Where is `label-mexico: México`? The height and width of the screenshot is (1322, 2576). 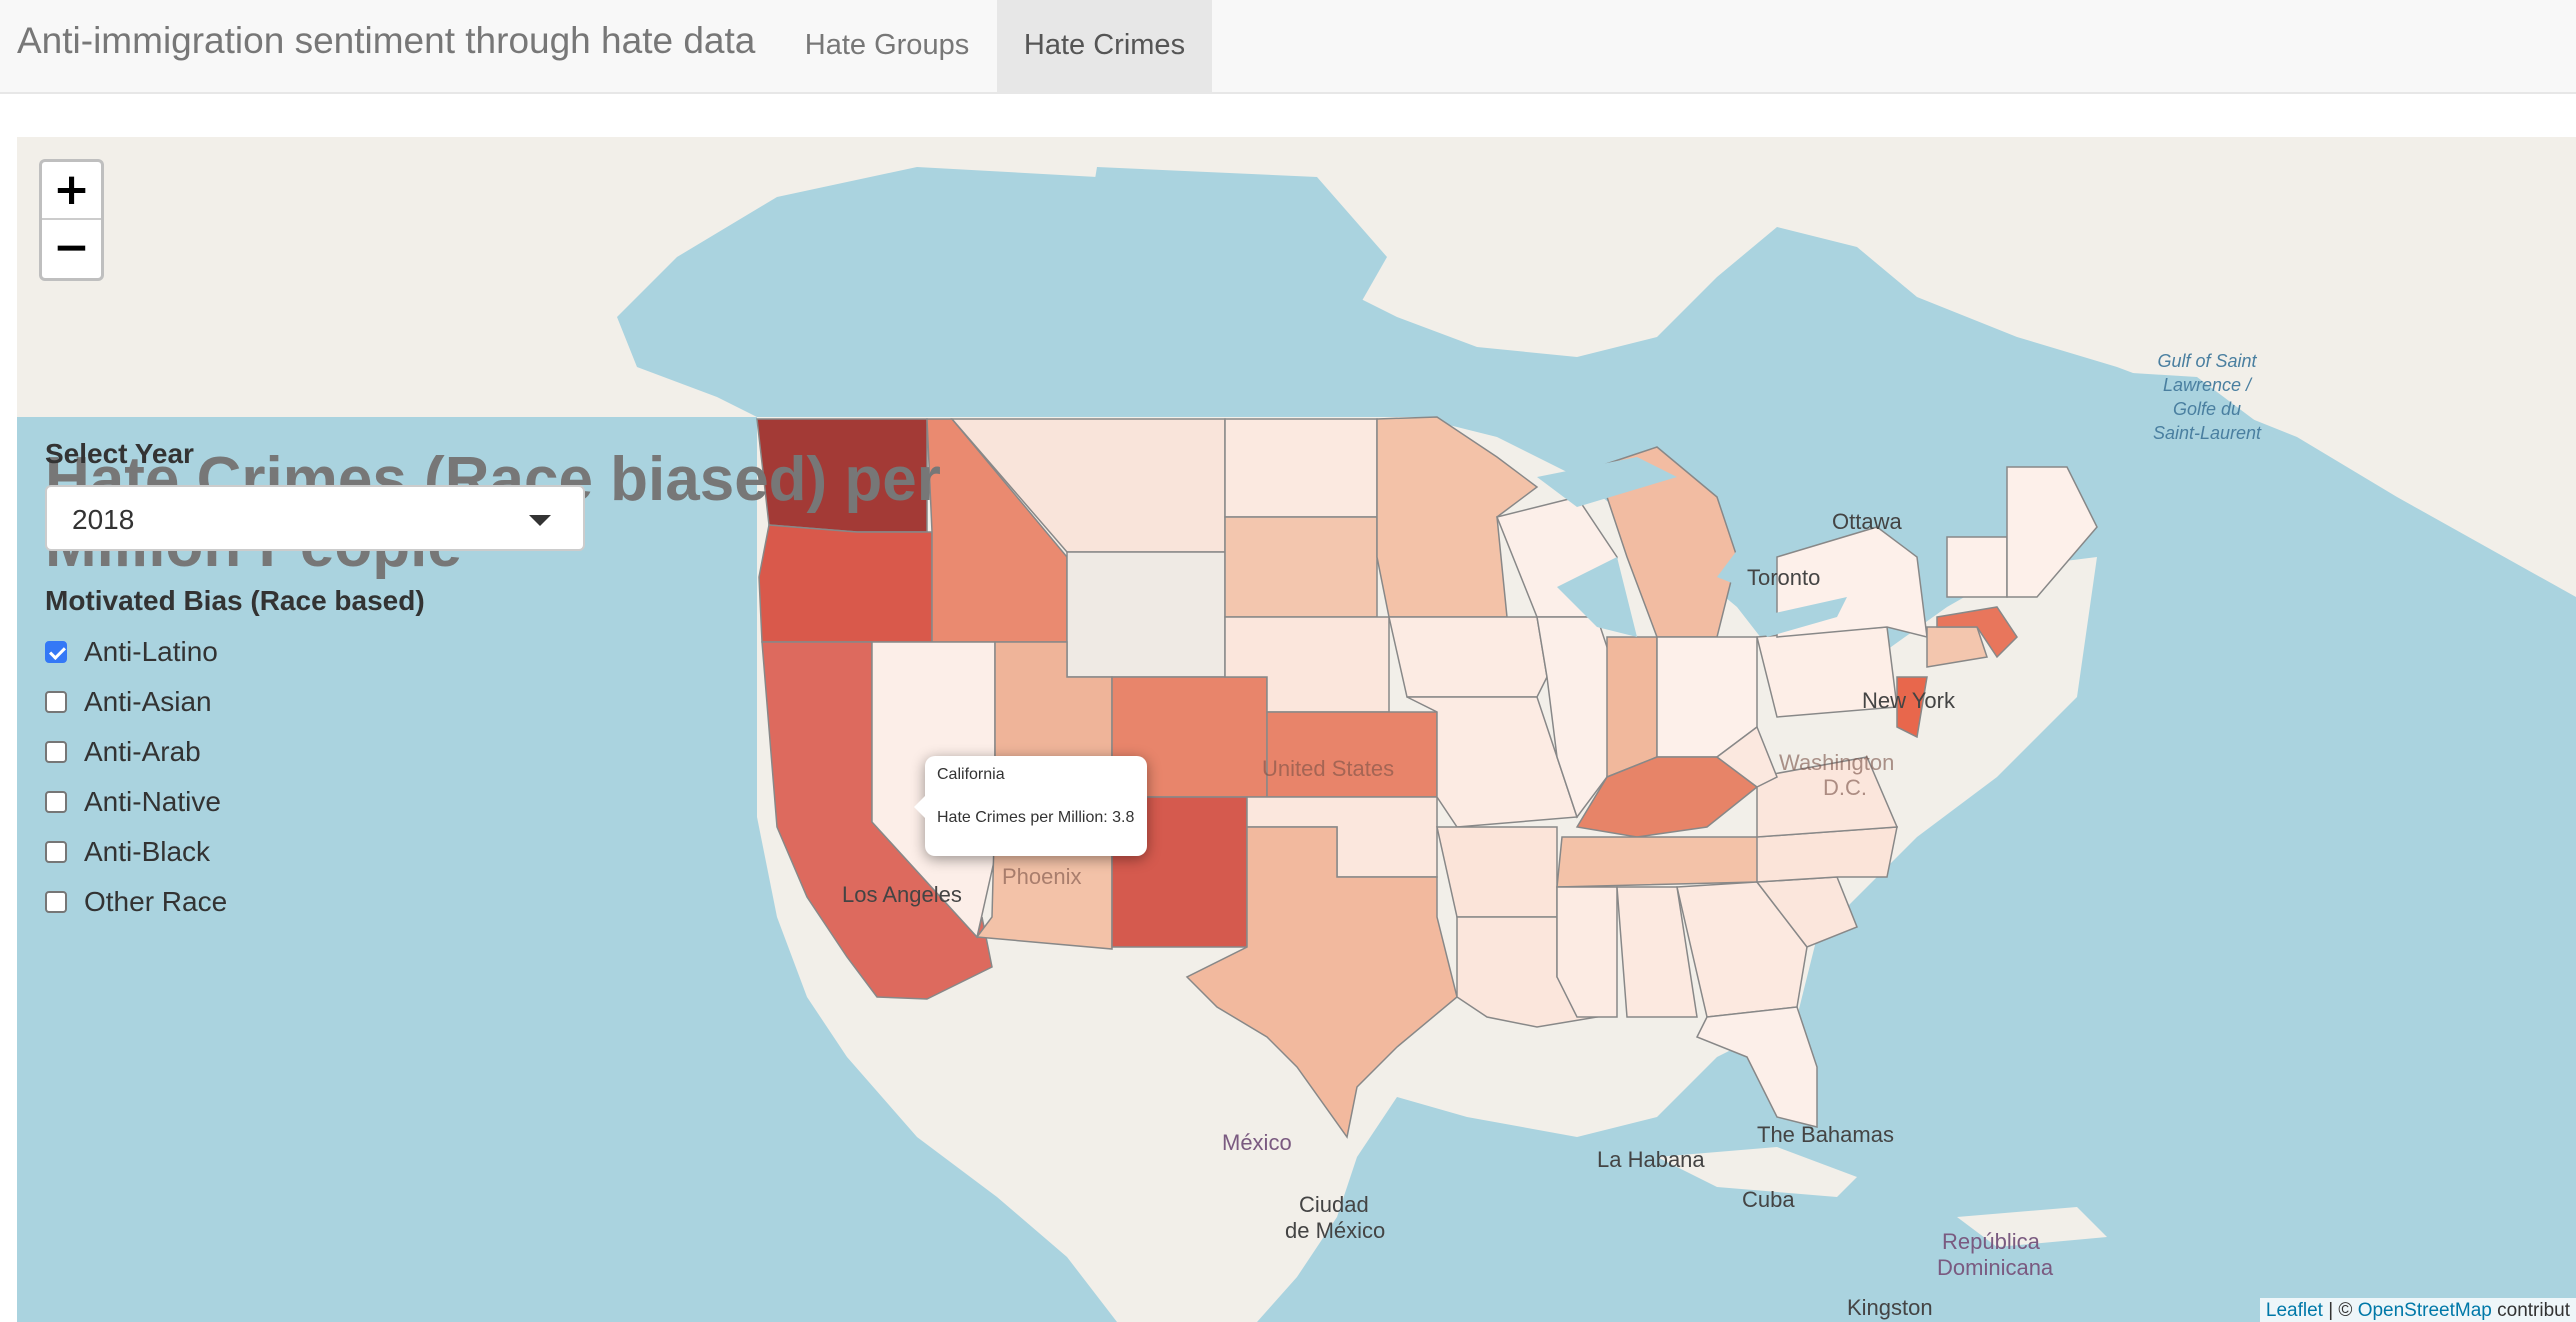 label-mexico: México is located at coordinates (1257, 1142).